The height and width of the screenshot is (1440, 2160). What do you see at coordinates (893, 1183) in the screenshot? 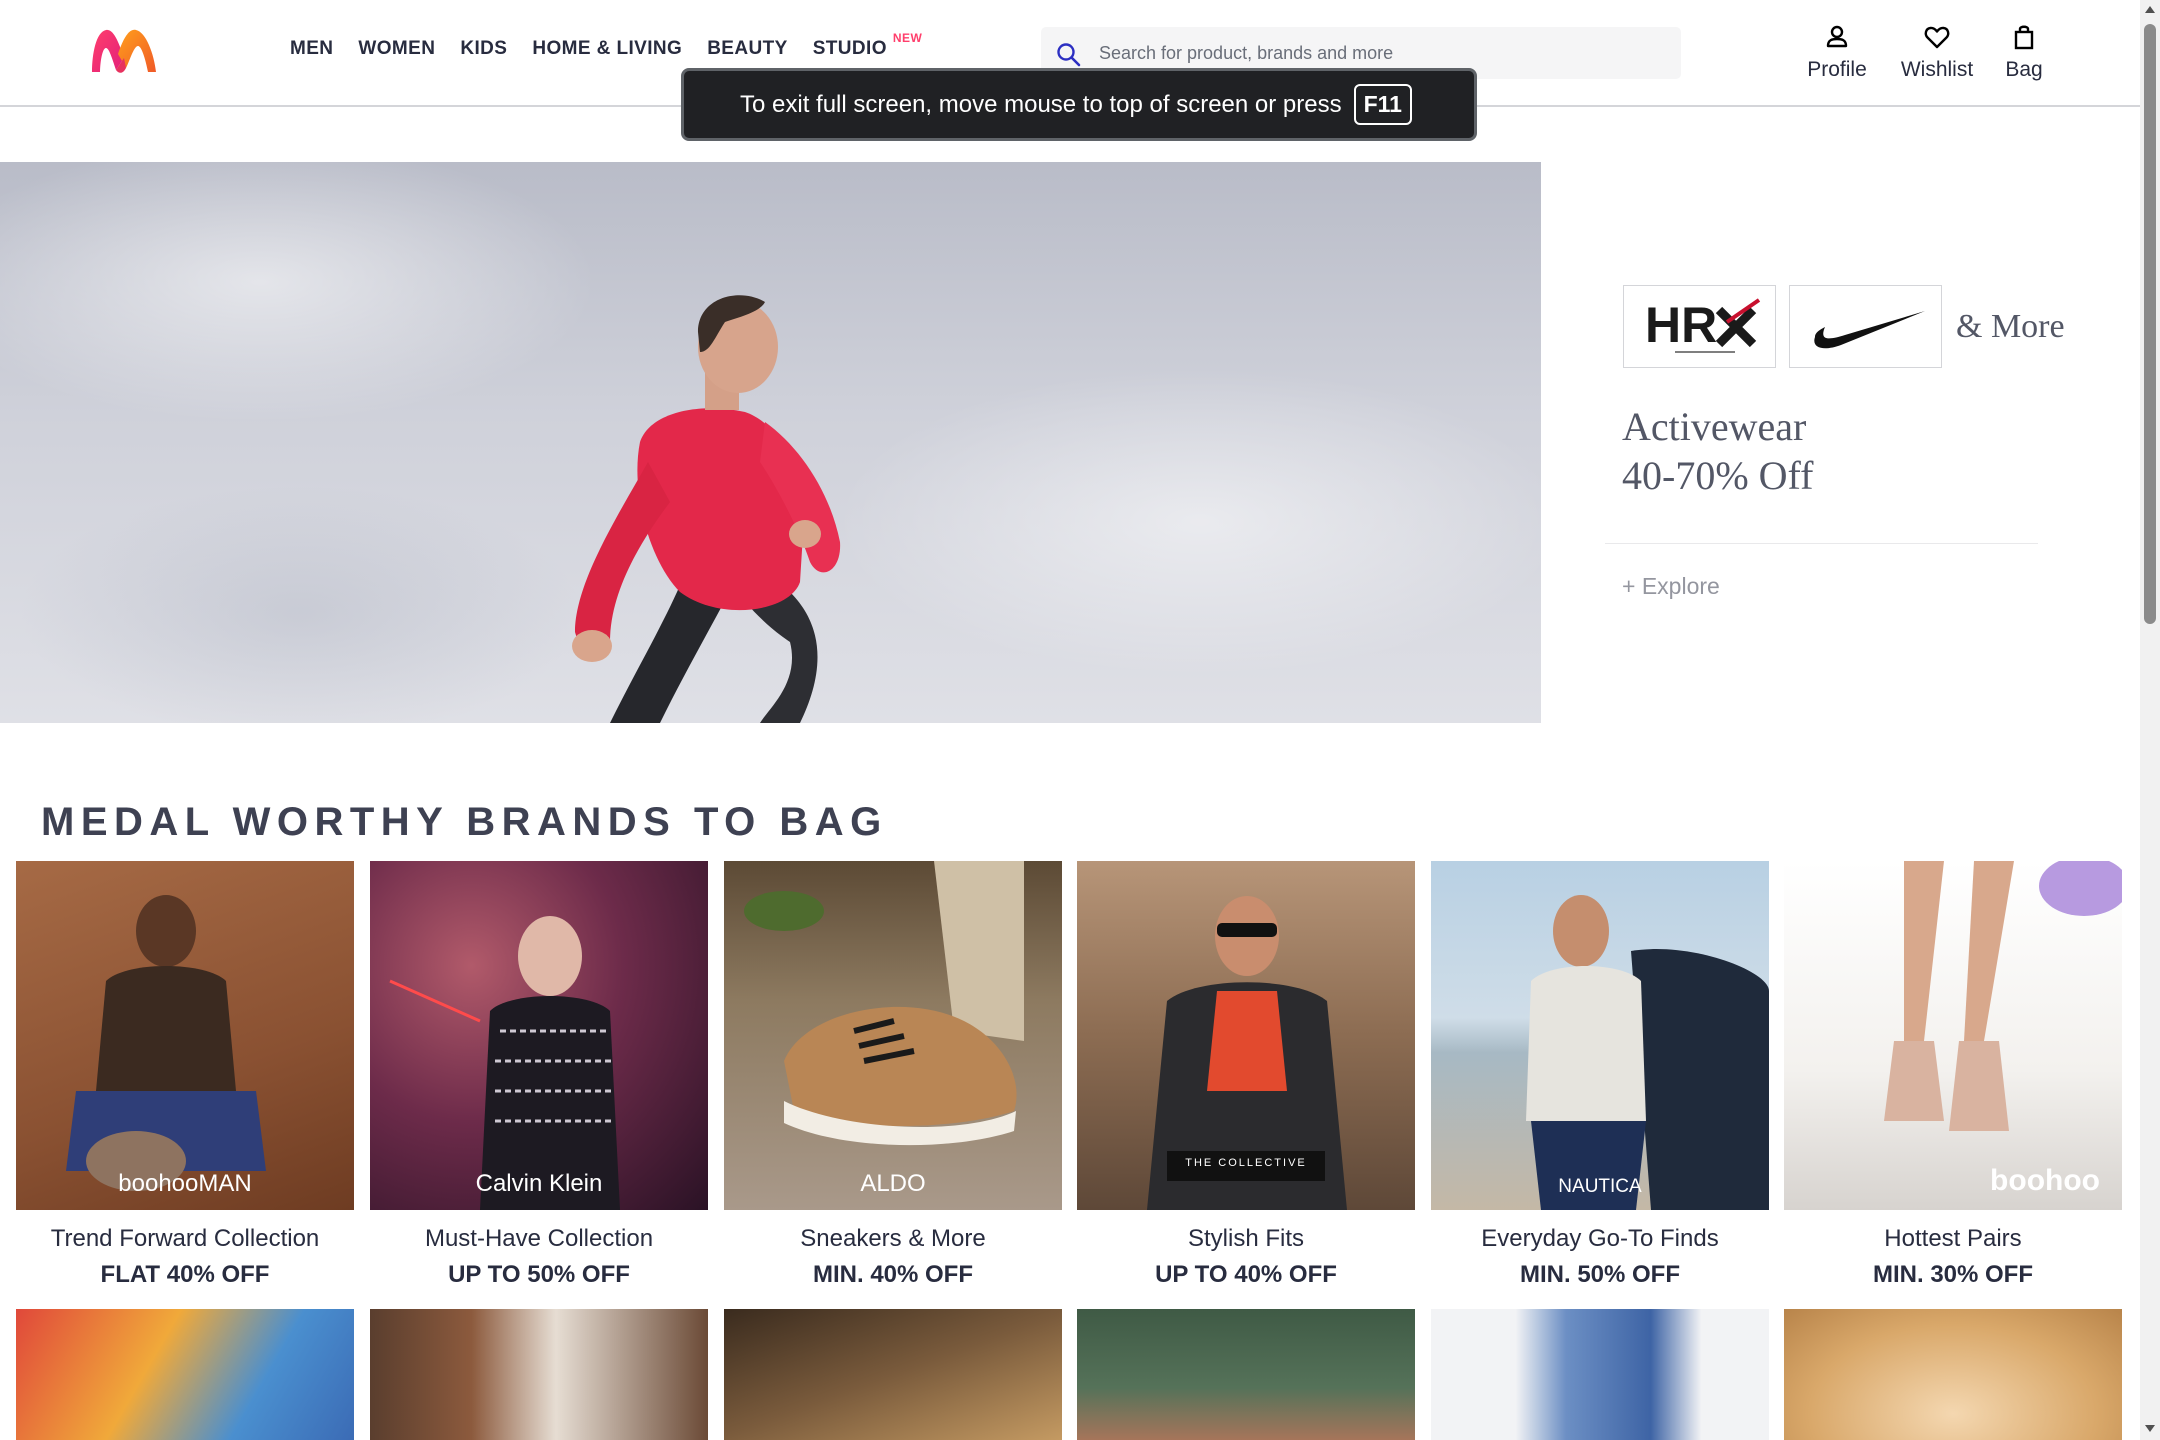
I see `card-brand-logo: ALDO` at bounding box center [893, 1183].